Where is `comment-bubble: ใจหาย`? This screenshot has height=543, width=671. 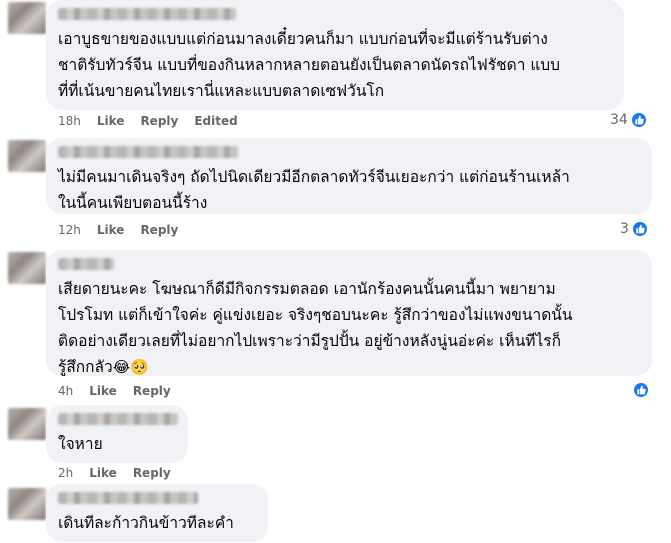 comment-bubble: ใจหาย is located at coordinates (117, 434).